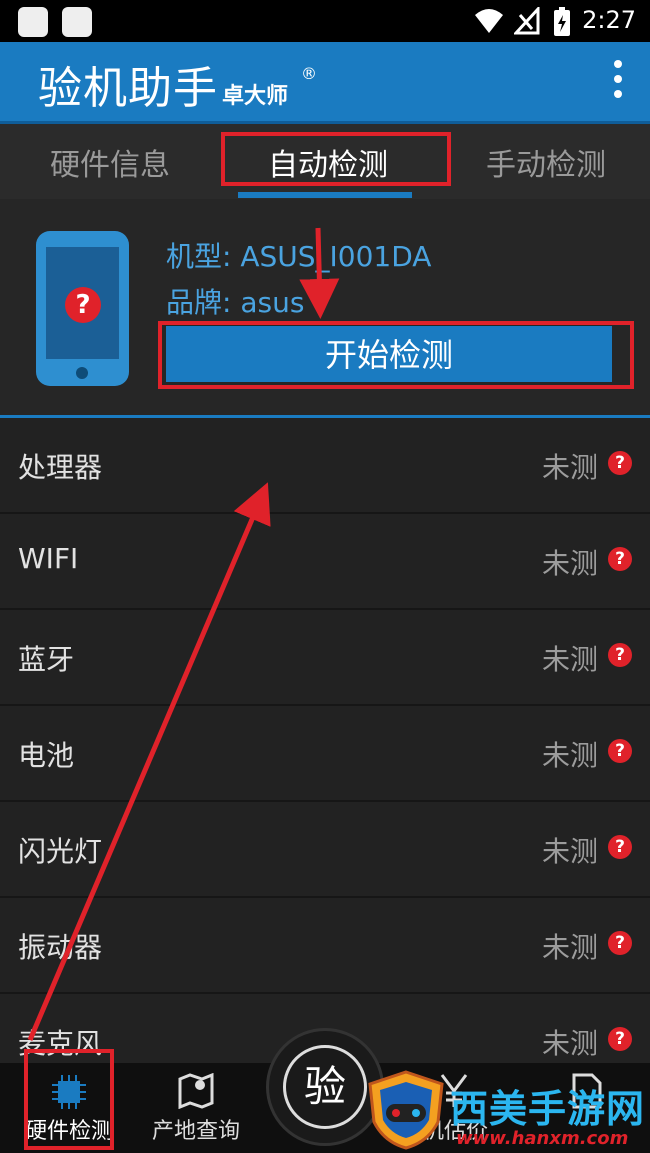 The image size is (650, 1153). Describe the element at coordinates (489, 21) in the screenshot. I see `wifi-icon` at that location.